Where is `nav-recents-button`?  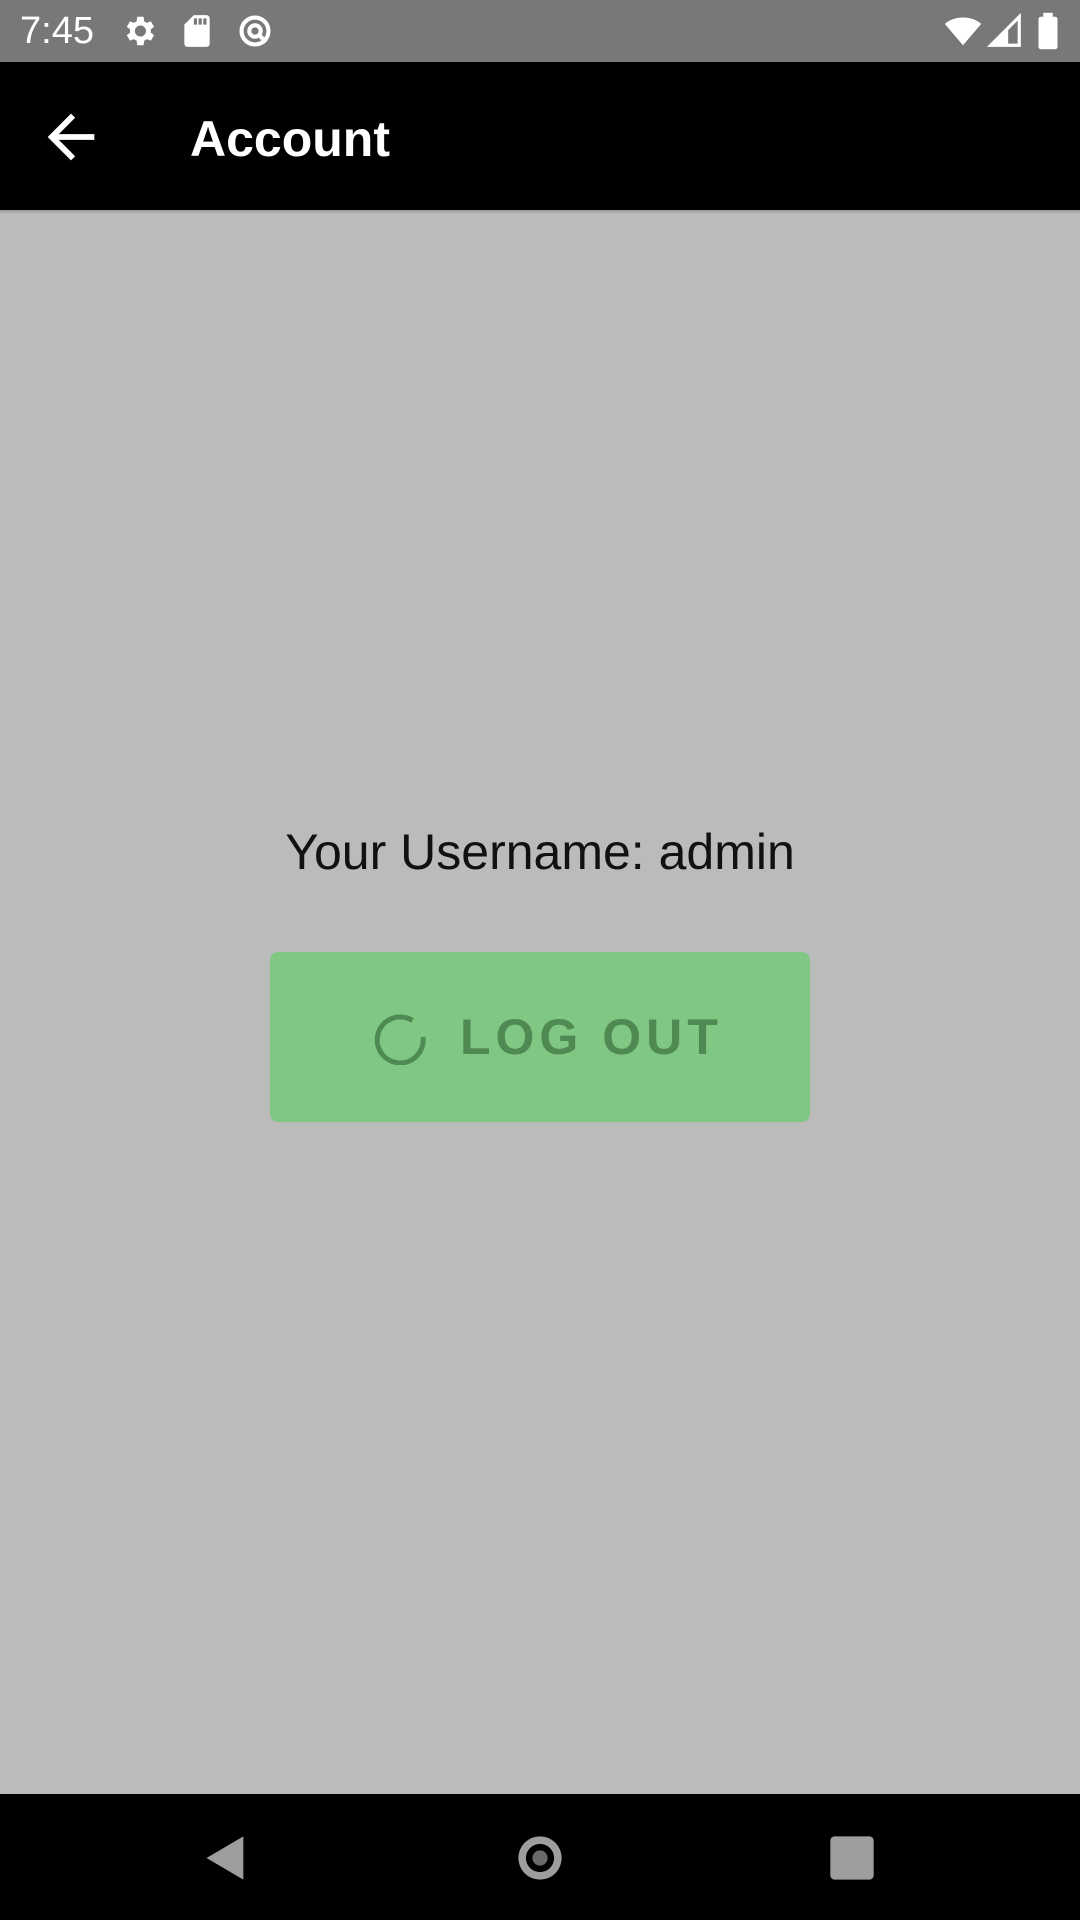 nav-recents-button is located at coordinates (852, 1858).